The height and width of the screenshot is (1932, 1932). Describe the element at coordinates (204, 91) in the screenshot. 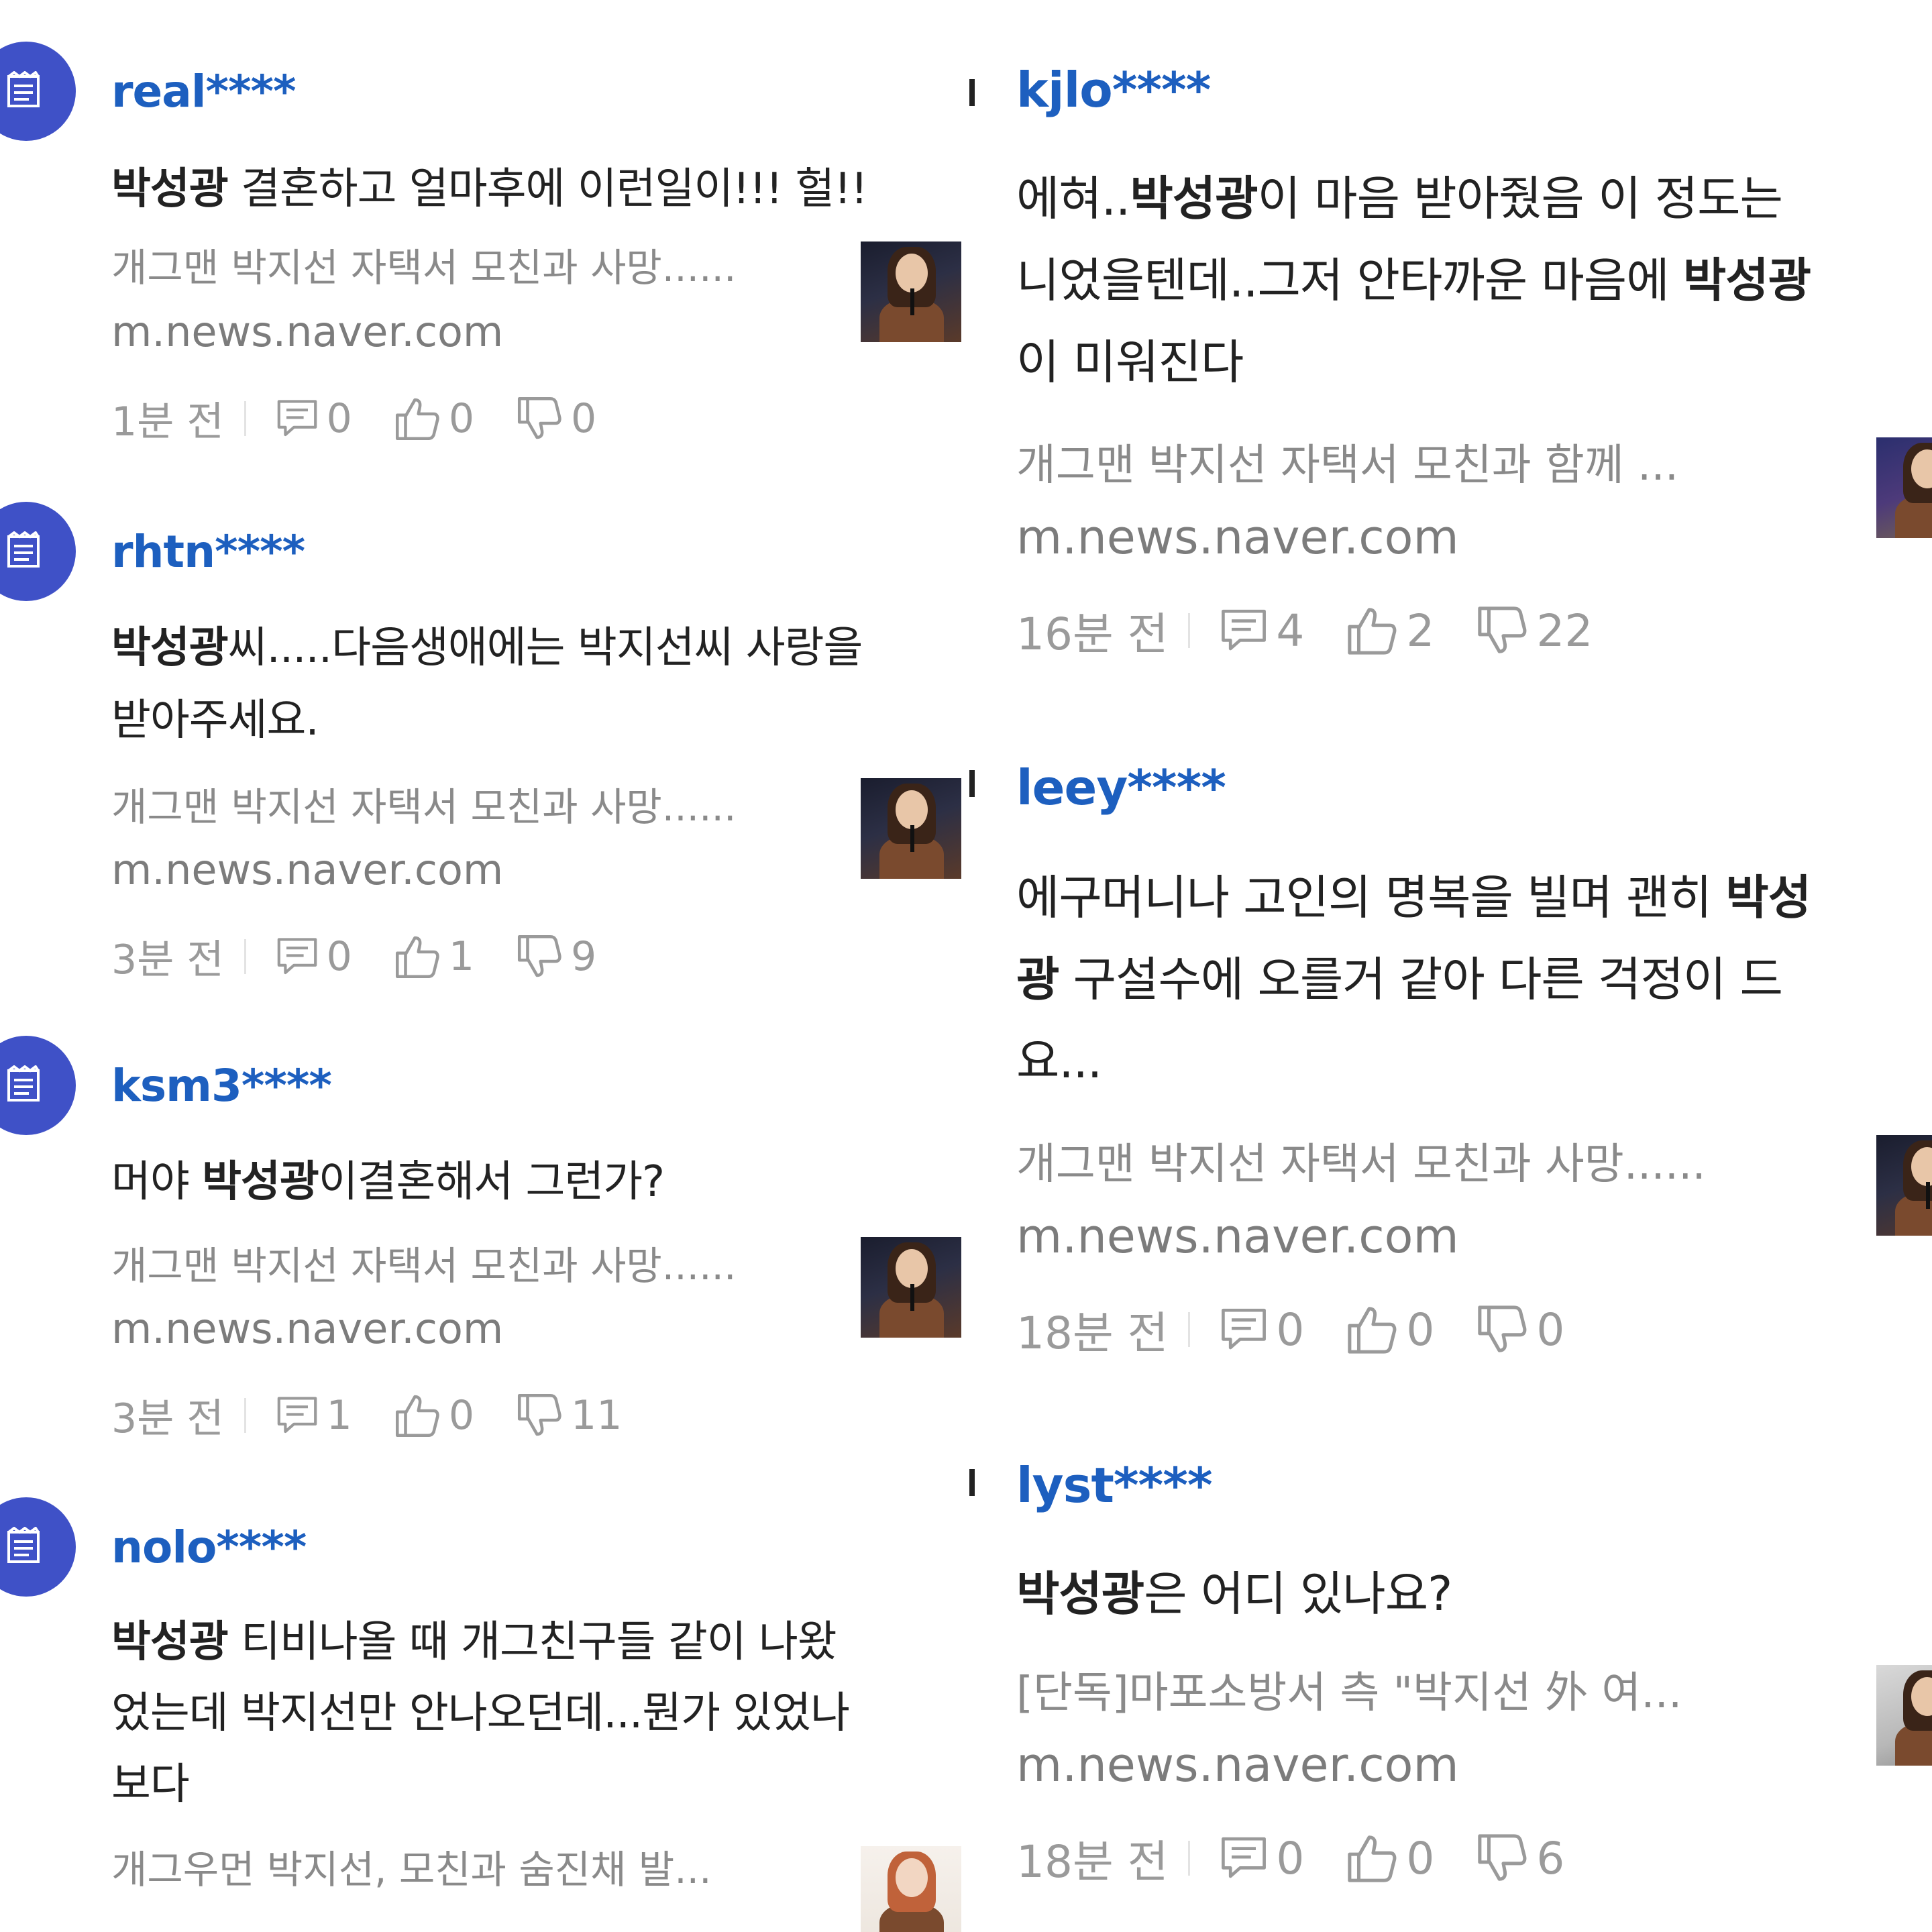

I see `comment-username: real****` at that location.